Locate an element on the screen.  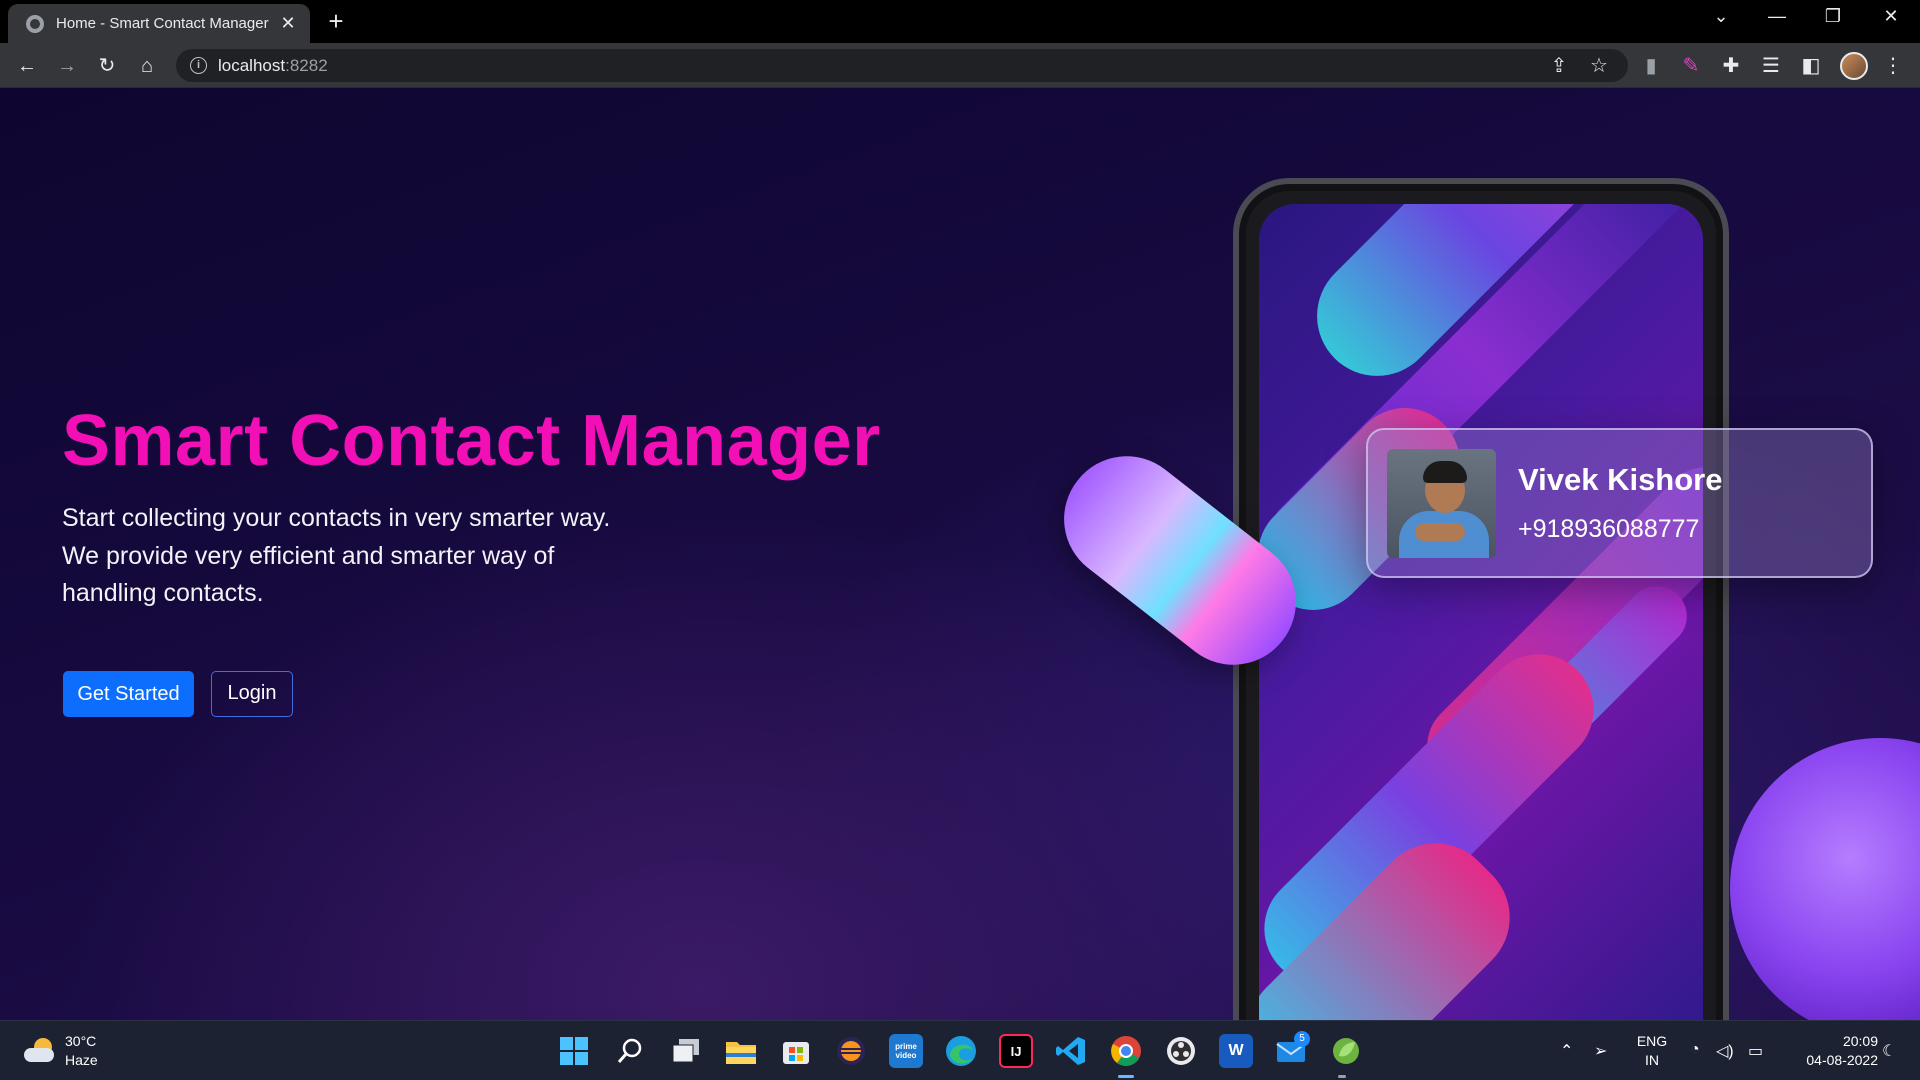
weather-icon is located at coordinates (39, 1051).